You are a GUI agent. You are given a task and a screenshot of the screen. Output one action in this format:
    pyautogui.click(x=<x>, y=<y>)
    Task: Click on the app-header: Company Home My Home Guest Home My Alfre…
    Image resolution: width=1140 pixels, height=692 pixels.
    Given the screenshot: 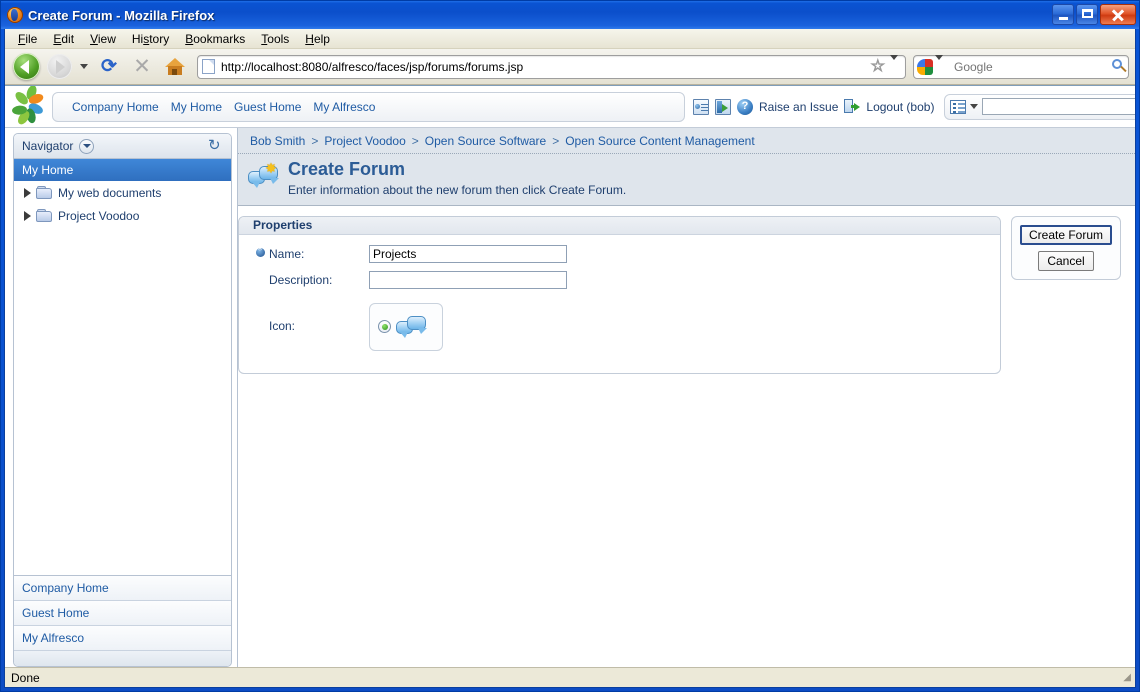 What is the action you would take?
    pyautogui.click(x=570, y=107)
    